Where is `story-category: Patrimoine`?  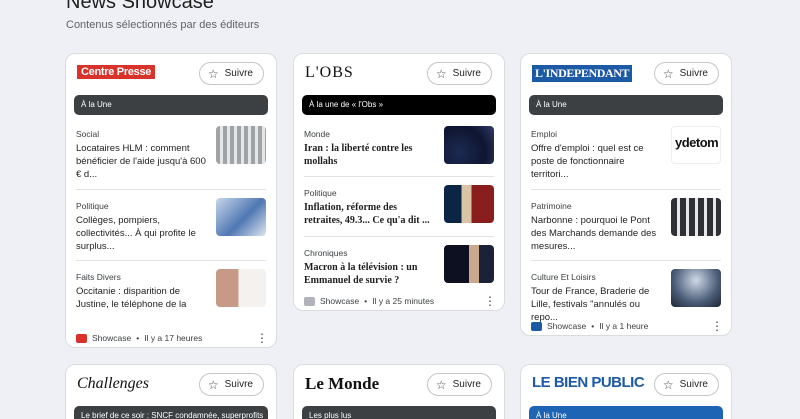
story-category: Patrimoine is located at coordinates (551, 206).